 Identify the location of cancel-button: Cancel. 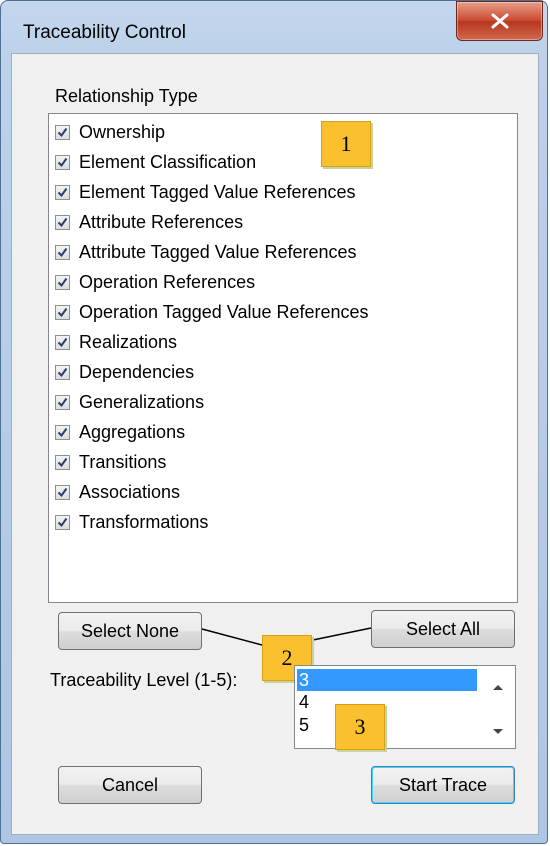
(130, 785).